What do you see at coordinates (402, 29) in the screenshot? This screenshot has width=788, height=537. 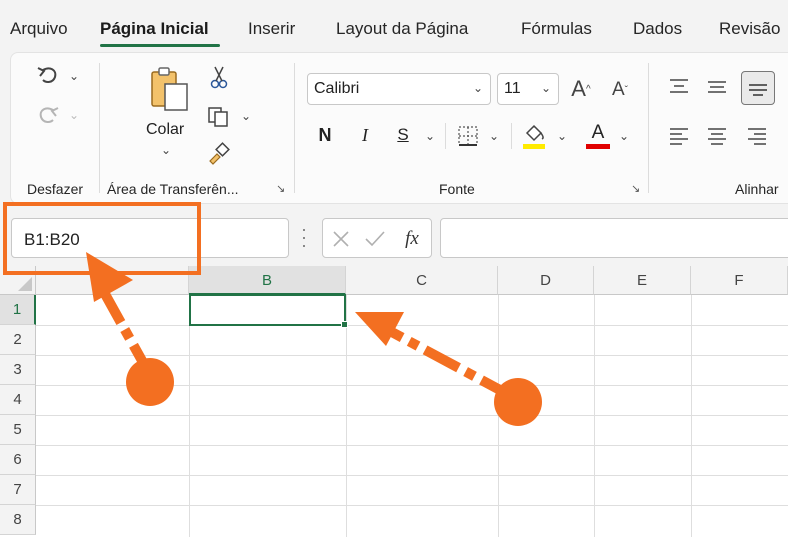 I see `tab-layout-da-pagina: Layout da Página` at bounding box center [402, 29].